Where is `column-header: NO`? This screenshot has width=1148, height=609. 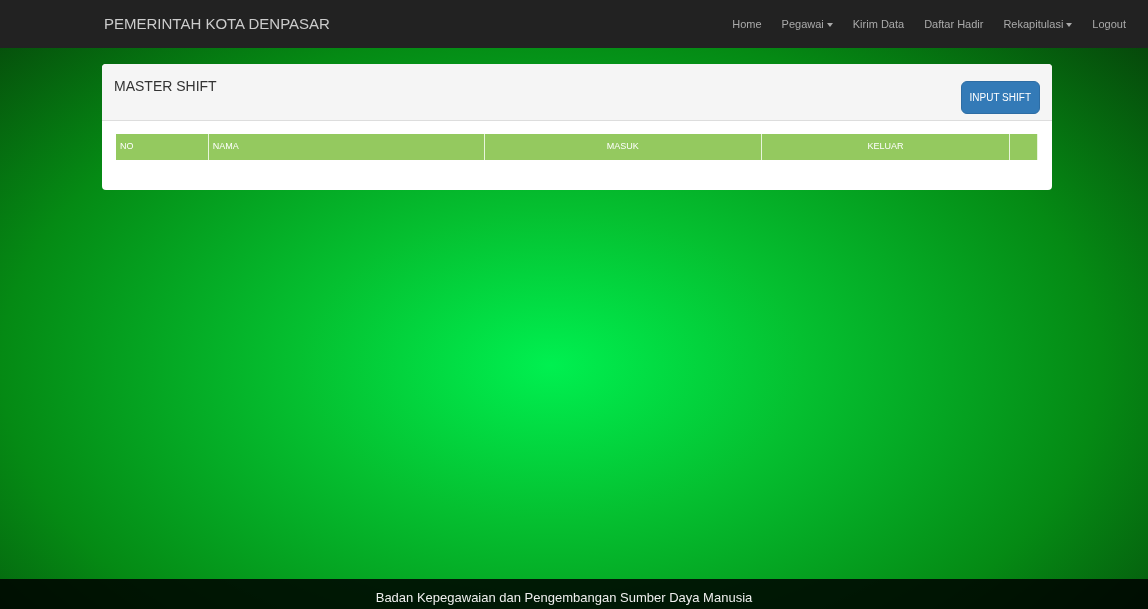
column-header: NO is located at coordinates (162, 147).